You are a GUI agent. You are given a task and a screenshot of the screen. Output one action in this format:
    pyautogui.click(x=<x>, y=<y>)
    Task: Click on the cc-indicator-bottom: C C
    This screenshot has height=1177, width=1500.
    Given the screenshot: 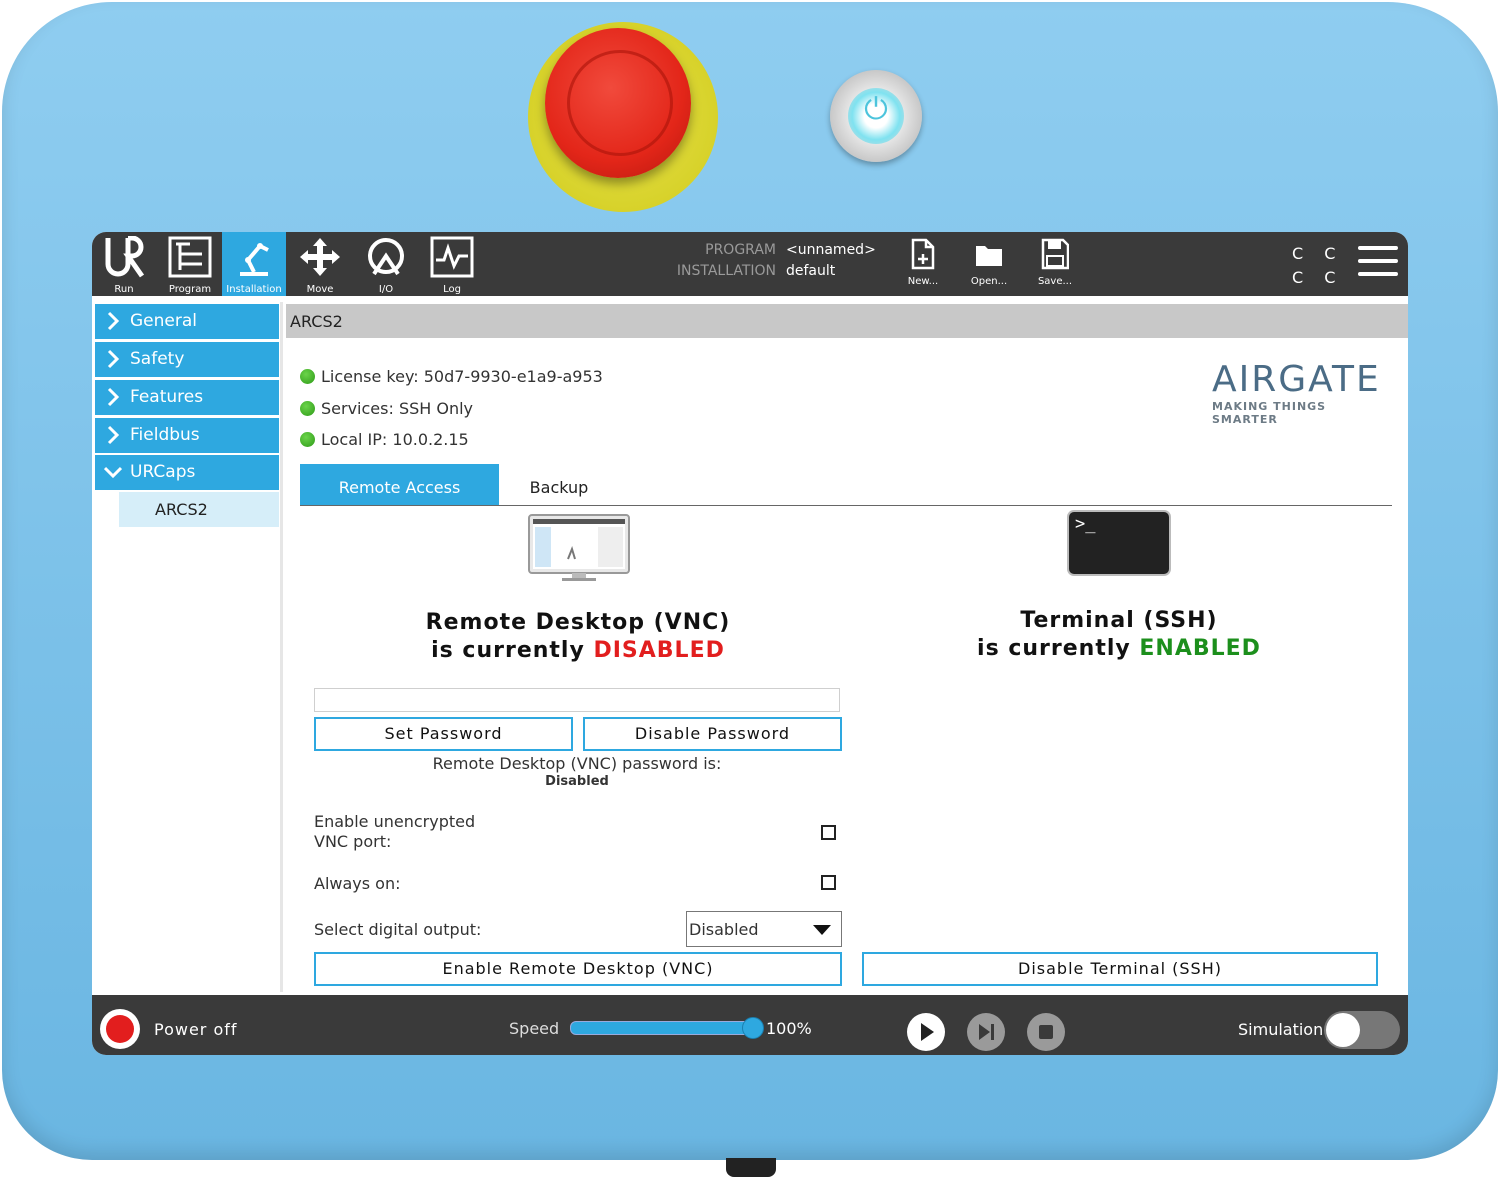 What is the action you would take?
    pyautogui.click(x=1318, y=277)
    